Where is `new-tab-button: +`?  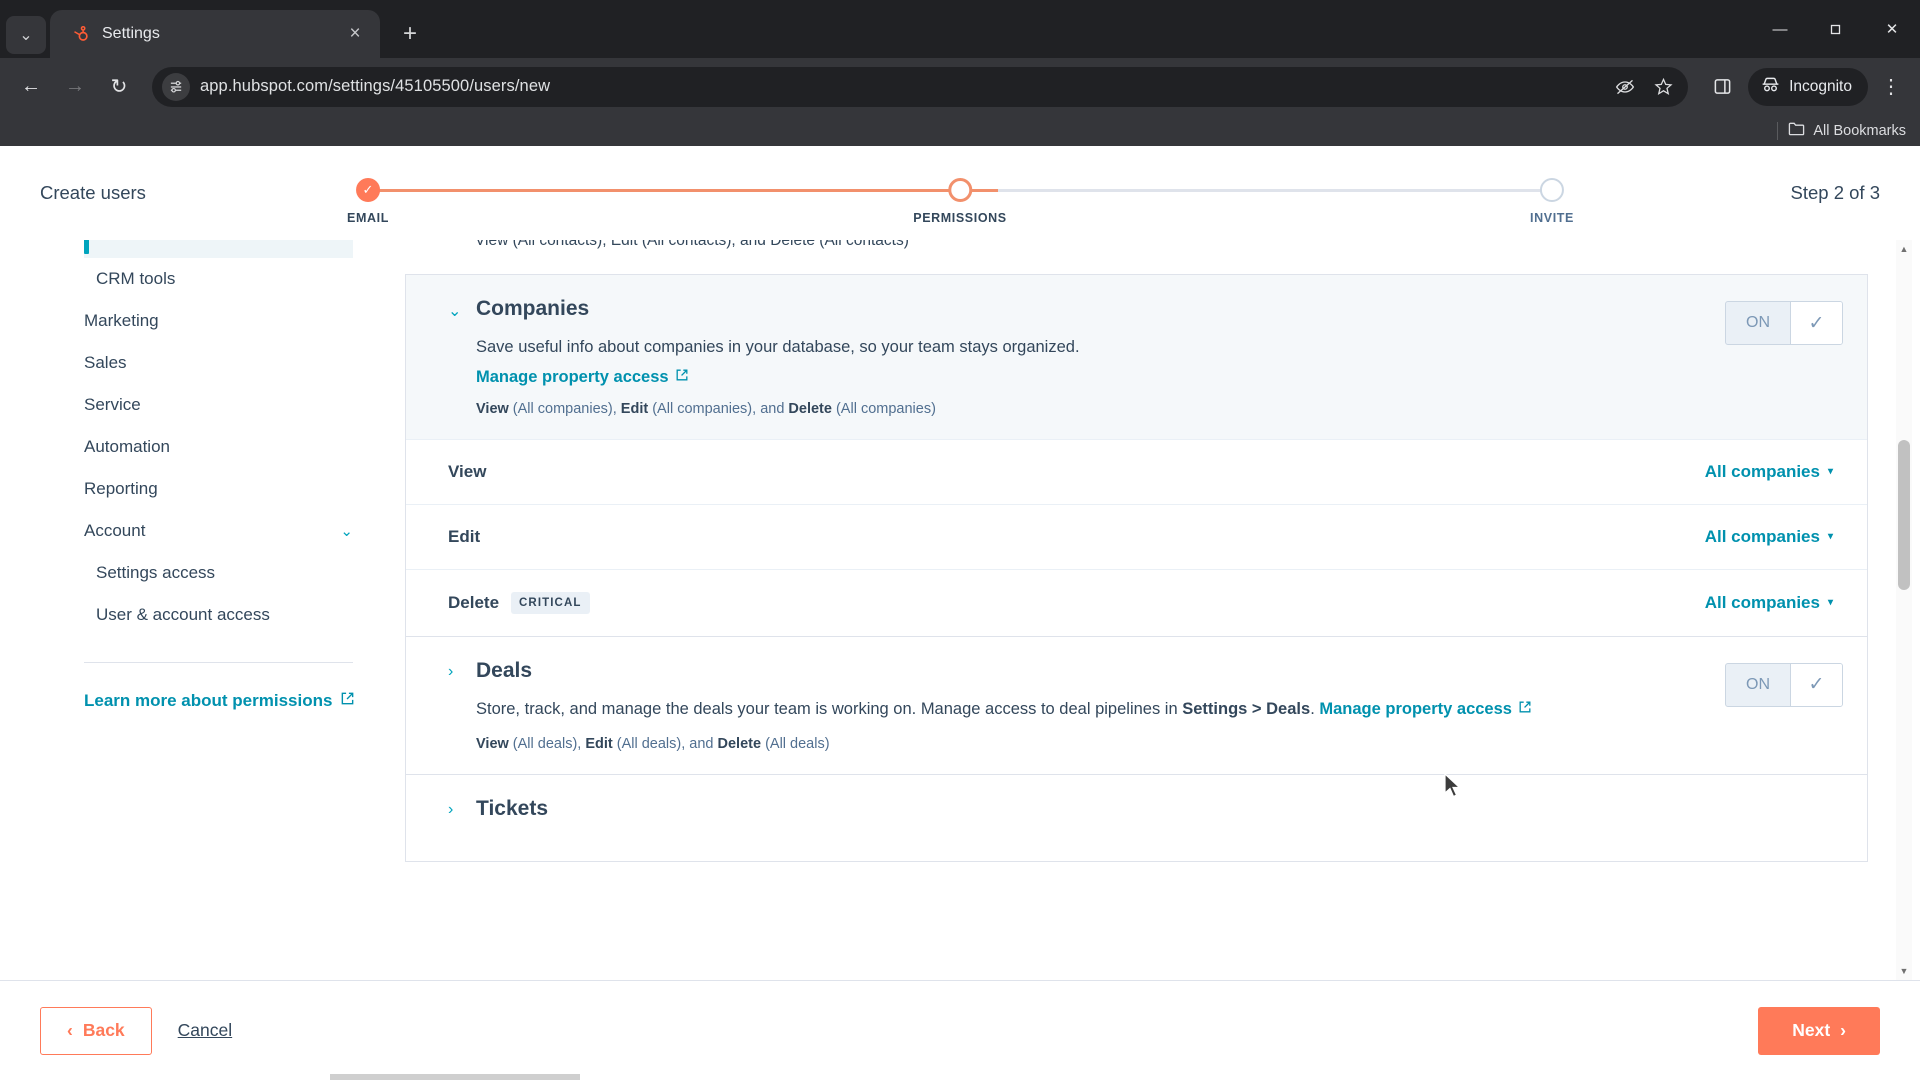 new-tab-button: + is located at coordinates (410, 34).